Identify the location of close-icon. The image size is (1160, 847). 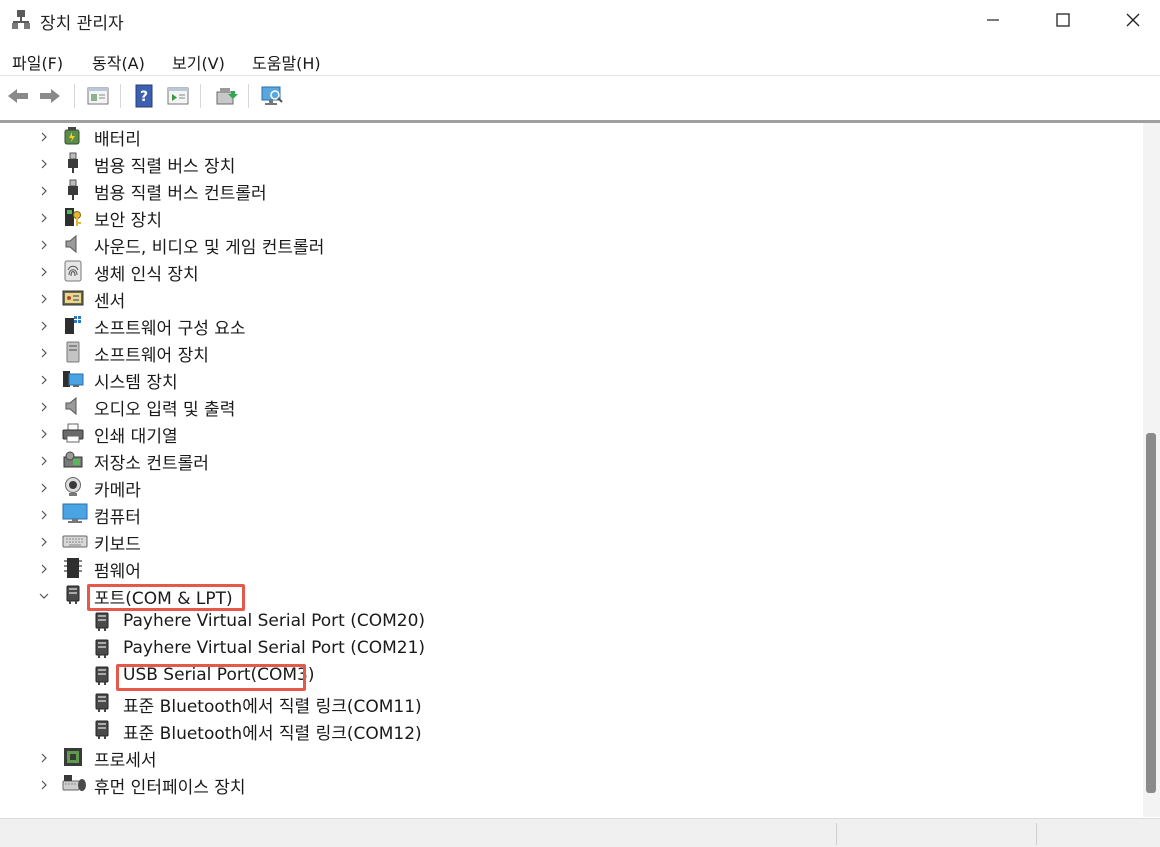
(1133, 20).